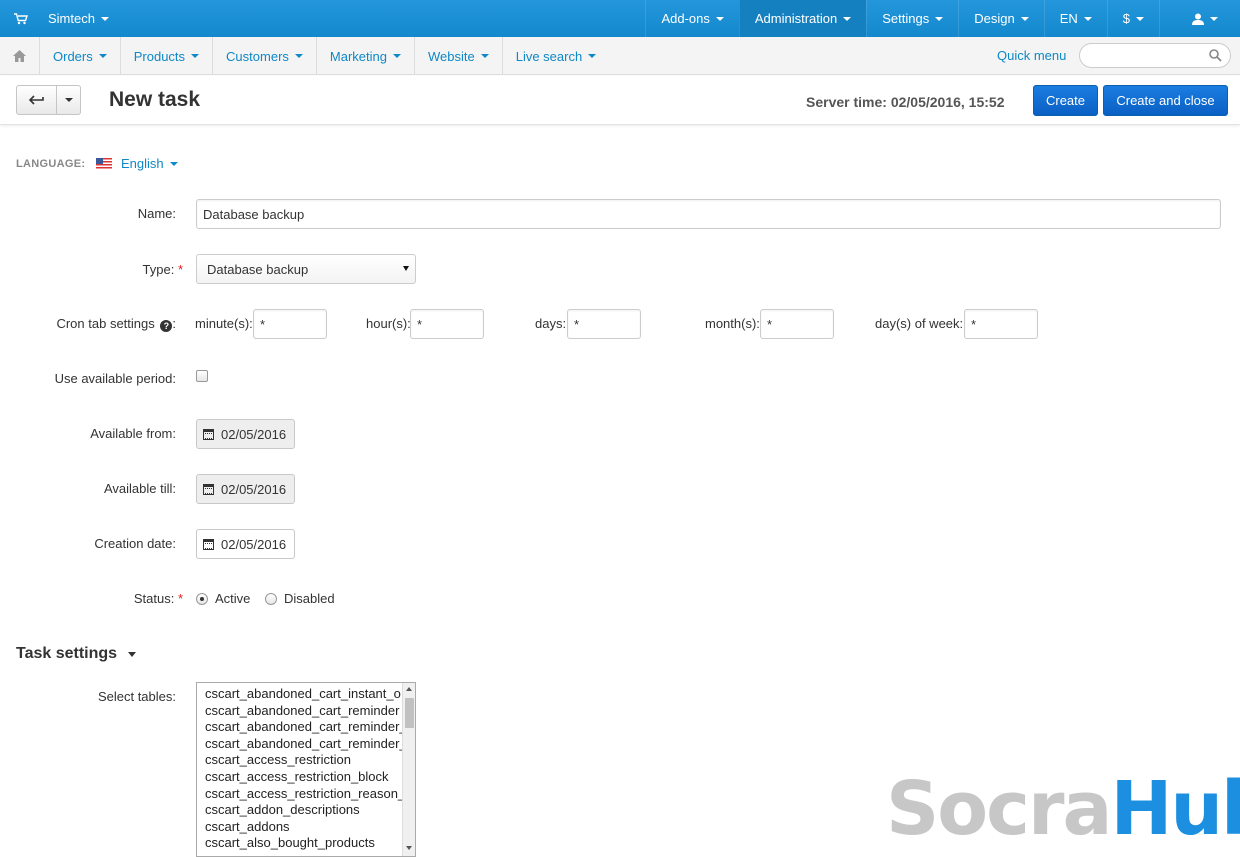  What do you see at coordinates (551, 323) in the screenshot?
I see `days-label: days:` at bounding box center [551, 323].